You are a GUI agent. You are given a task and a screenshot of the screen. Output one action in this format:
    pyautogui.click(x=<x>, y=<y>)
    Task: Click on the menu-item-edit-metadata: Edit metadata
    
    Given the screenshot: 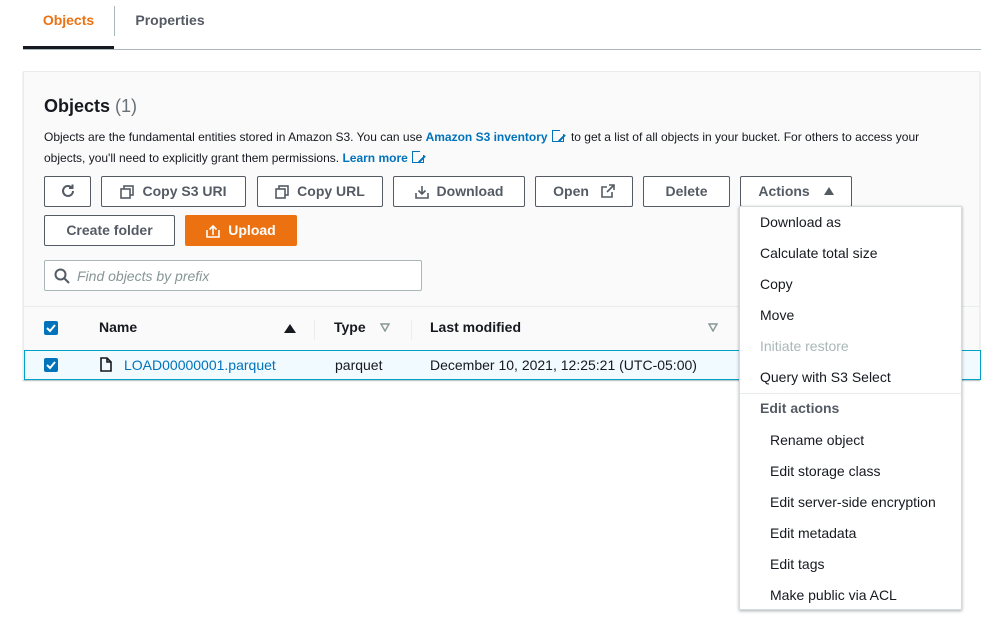 What is the action you would take?
    pyautogui.click(x=813, y=533)
    